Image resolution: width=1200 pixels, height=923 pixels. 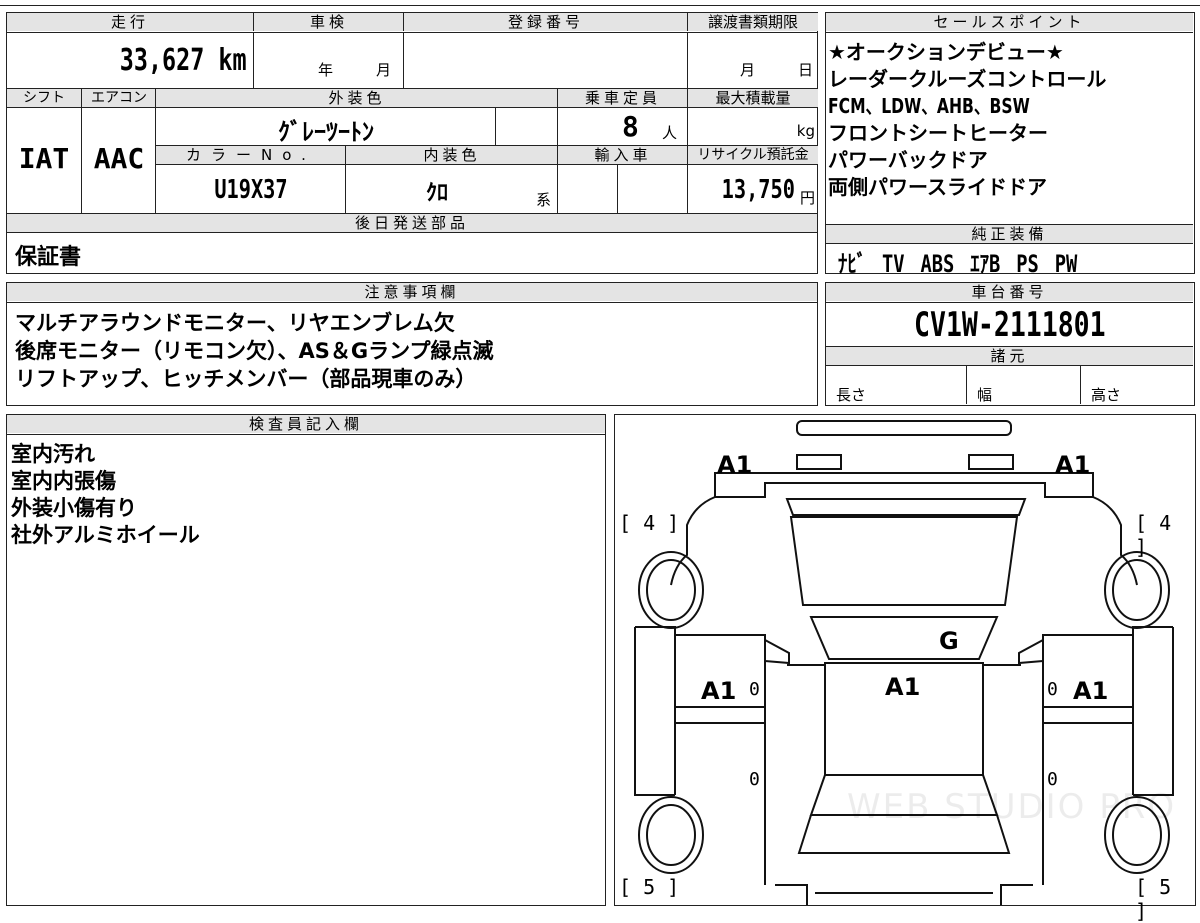 What do you see at coordinates (958, 264) in the screenshot?
I see `genuine-equipment-value: ﾅﾋﾞ TV ABS ｴｱB PS PW` at bounding box center [958, 264].